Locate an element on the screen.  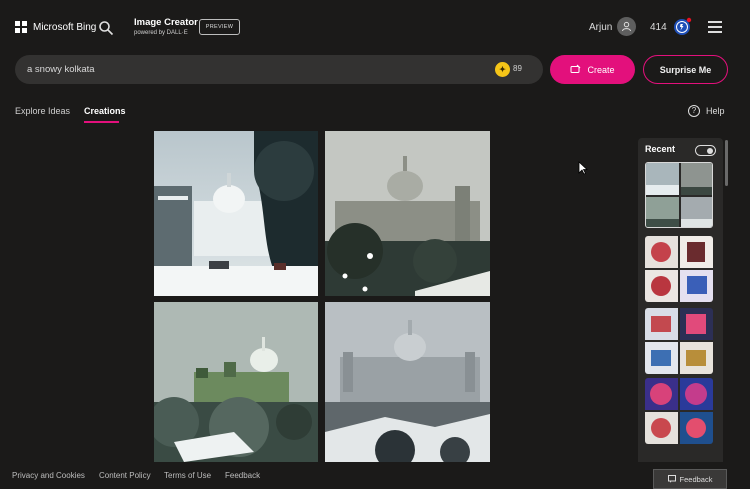
rewards-medal-icon is located at coordinates (682, 27).